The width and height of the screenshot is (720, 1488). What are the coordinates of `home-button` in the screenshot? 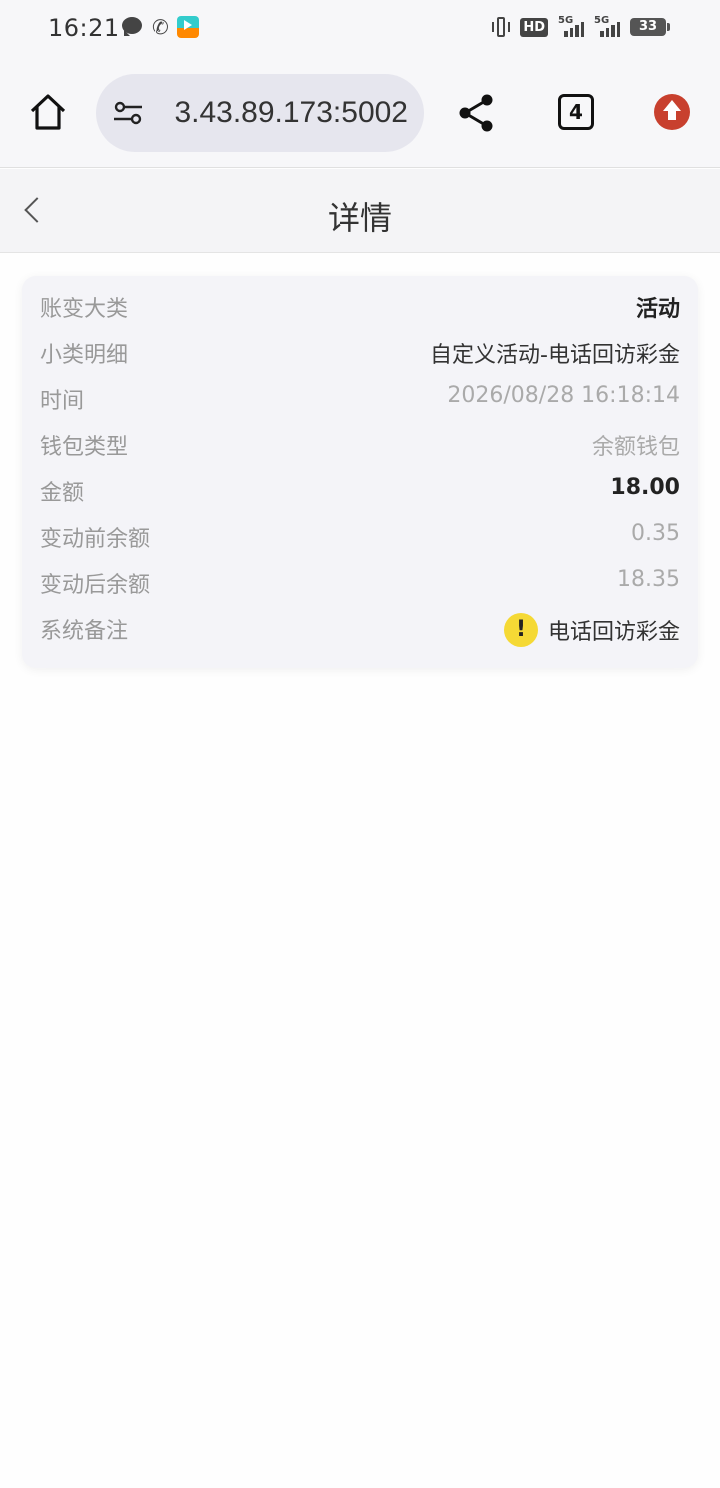 It's located at (48, 112).